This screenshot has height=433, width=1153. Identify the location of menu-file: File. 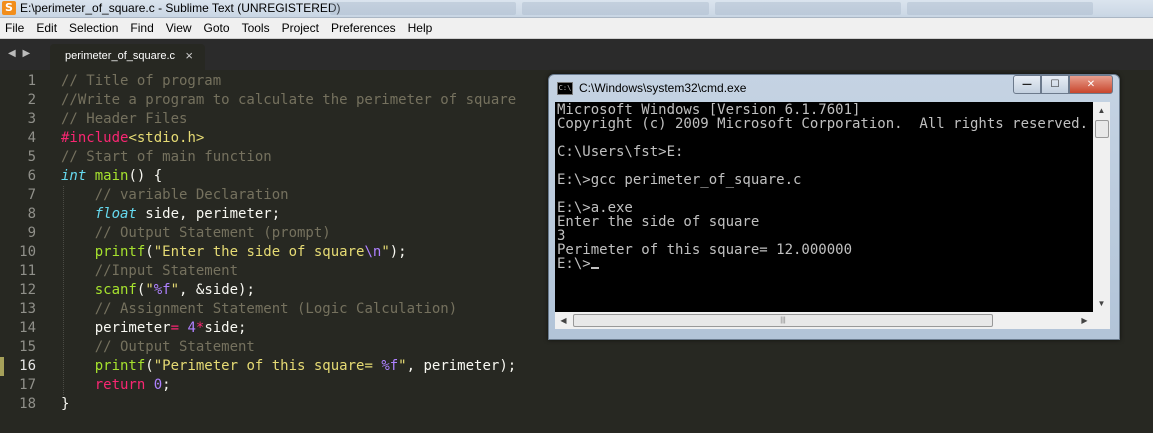
(15, 28).